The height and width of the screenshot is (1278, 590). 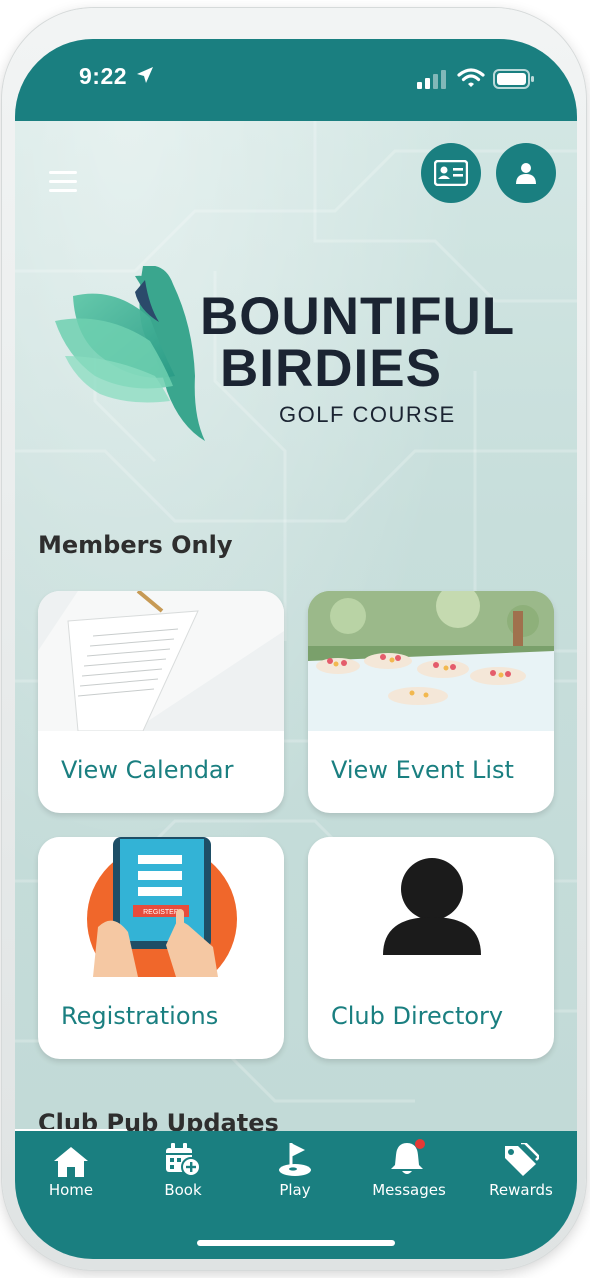 I want to click on profile-button, so click(x=526, y=173).